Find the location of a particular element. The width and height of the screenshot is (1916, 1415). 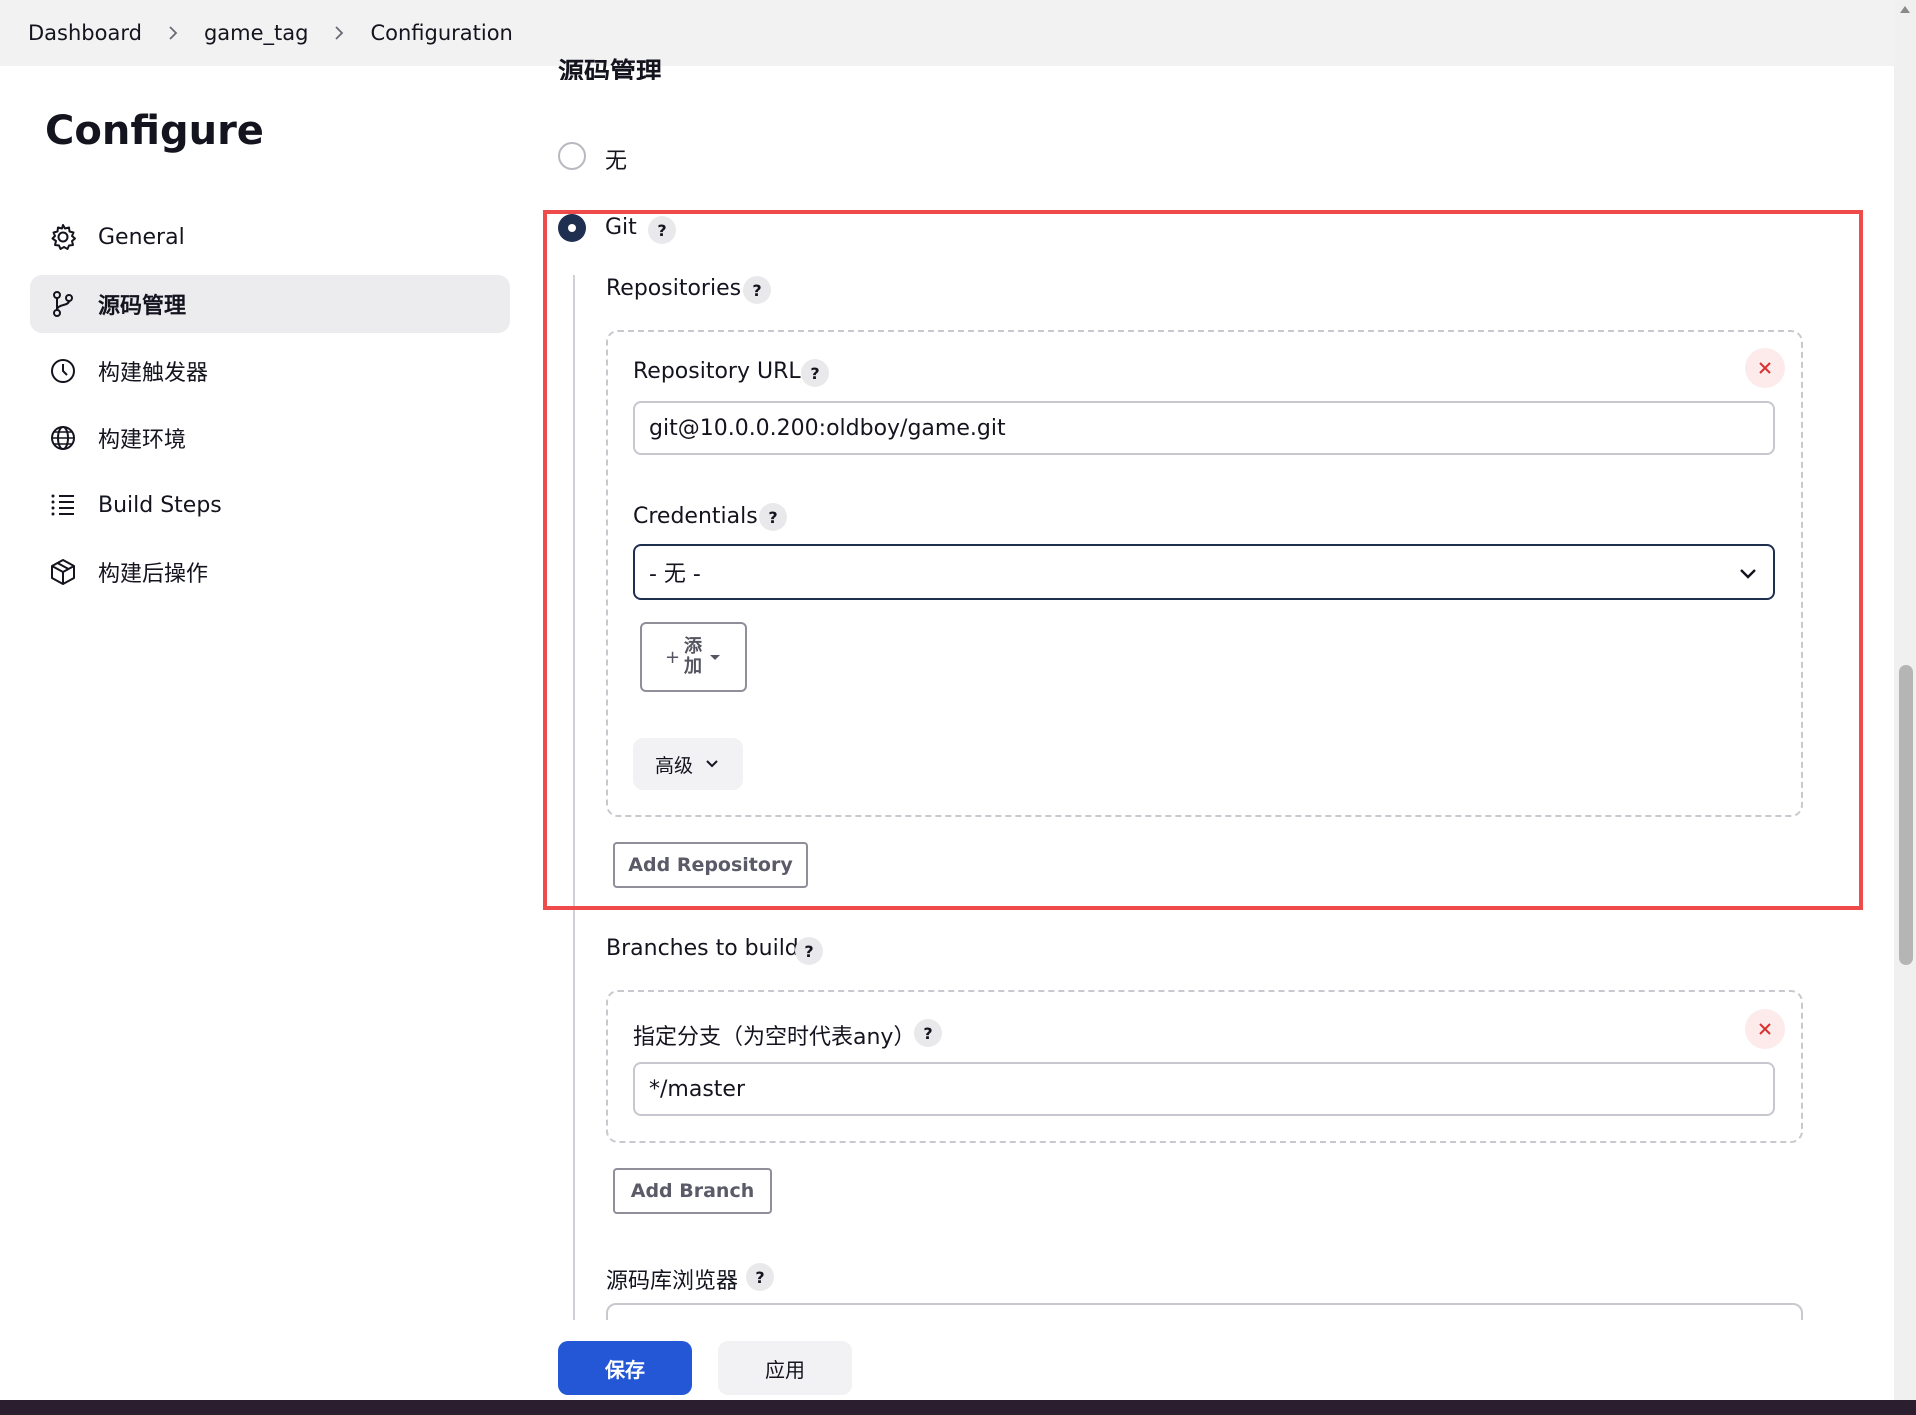

clock-icon is located at coordinates (63, 371).